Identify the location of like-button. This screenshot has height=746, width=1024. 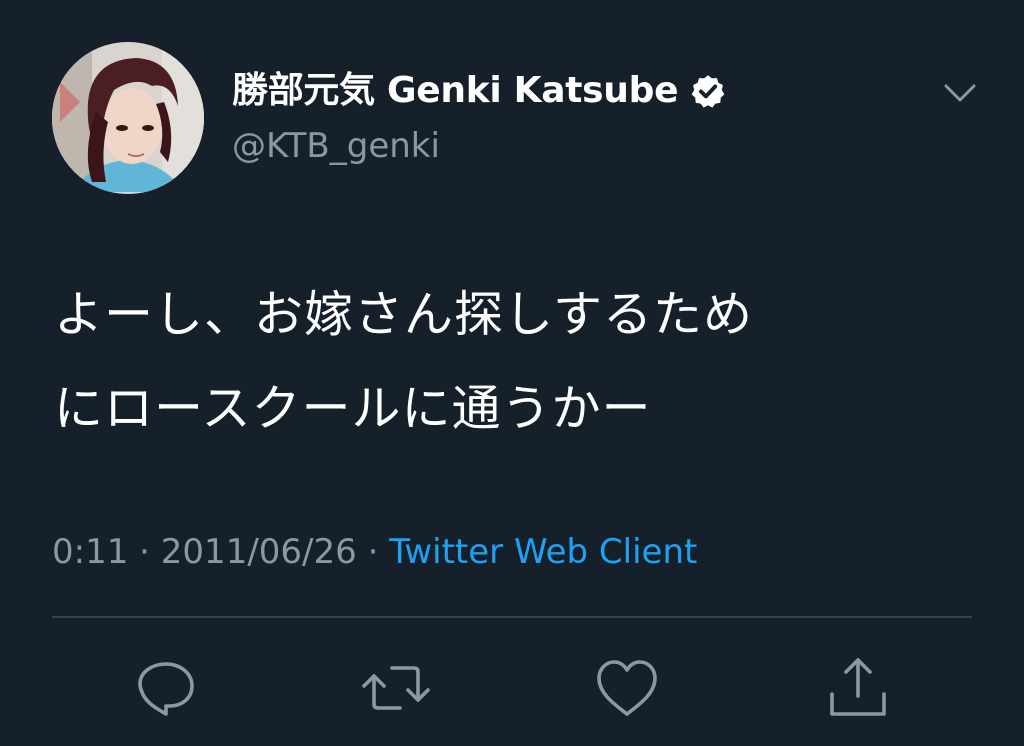
(627, 688).